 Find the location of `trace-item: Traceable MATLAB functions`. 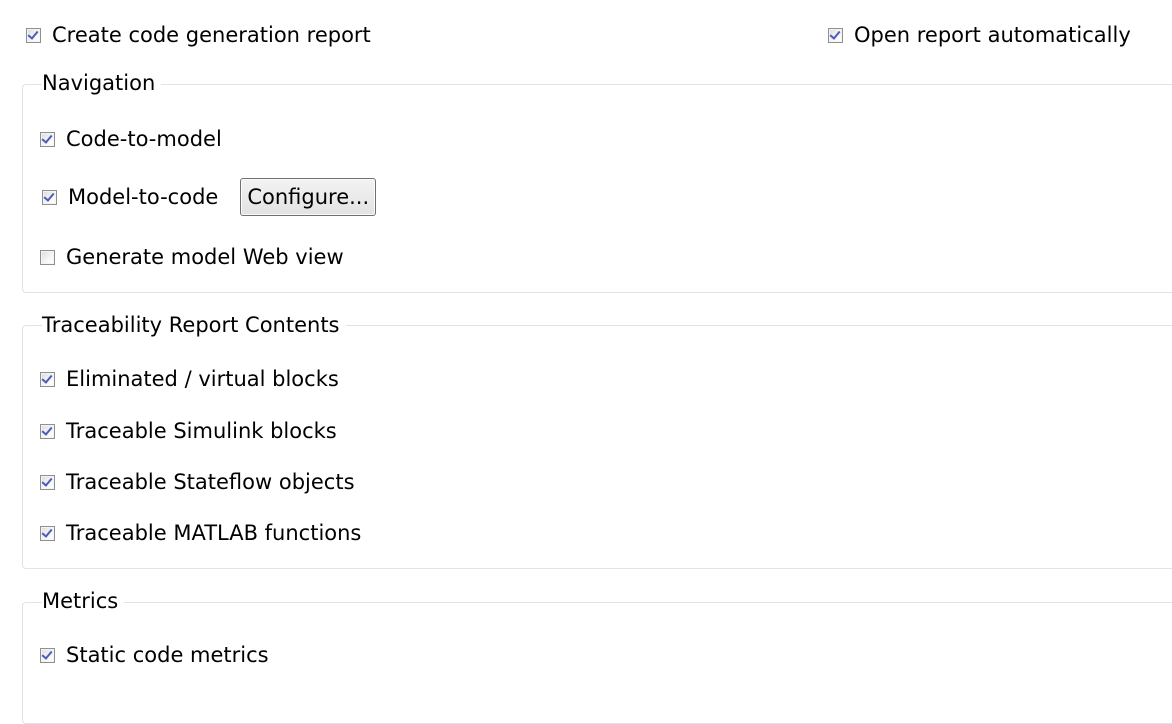

trace-item: Traceable MATLAB functions is located at coordinates (200, 533).